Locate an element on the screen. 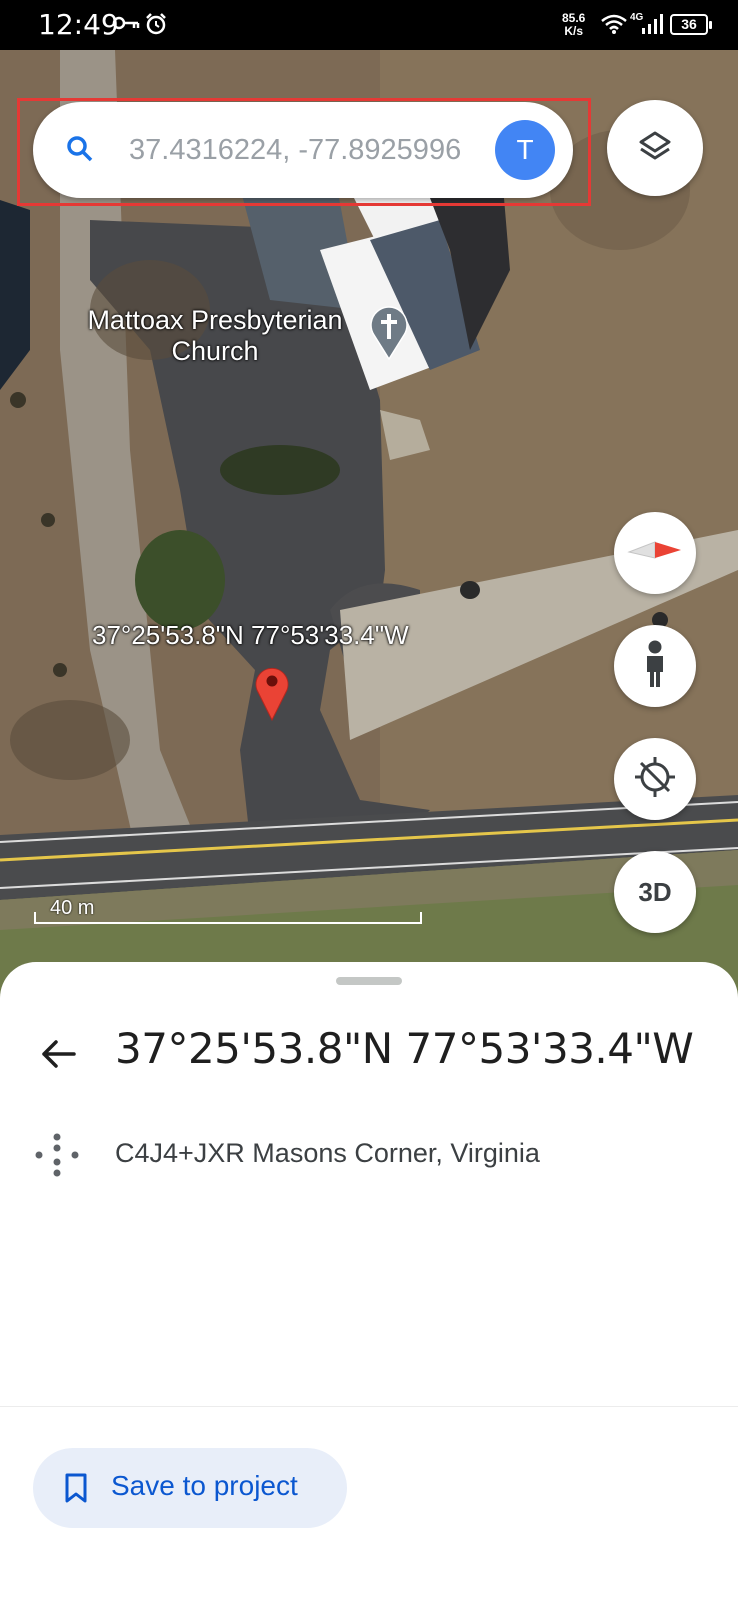 This screenshot has height=1600, width=738. bookmark-icon is located at coordinates (76, 1490).